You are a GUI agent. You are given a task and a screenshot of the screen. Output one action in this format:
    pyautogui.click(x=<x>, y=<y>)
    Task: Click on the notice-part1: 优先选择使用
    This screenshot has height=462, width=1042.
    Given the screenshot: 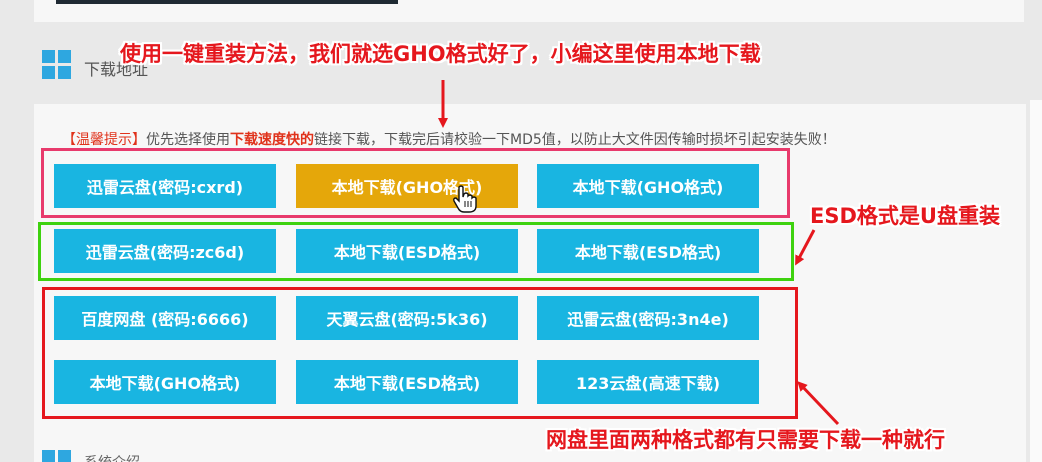 What is the action you would take?
    pyautogui.click(x=188, y=140)
    